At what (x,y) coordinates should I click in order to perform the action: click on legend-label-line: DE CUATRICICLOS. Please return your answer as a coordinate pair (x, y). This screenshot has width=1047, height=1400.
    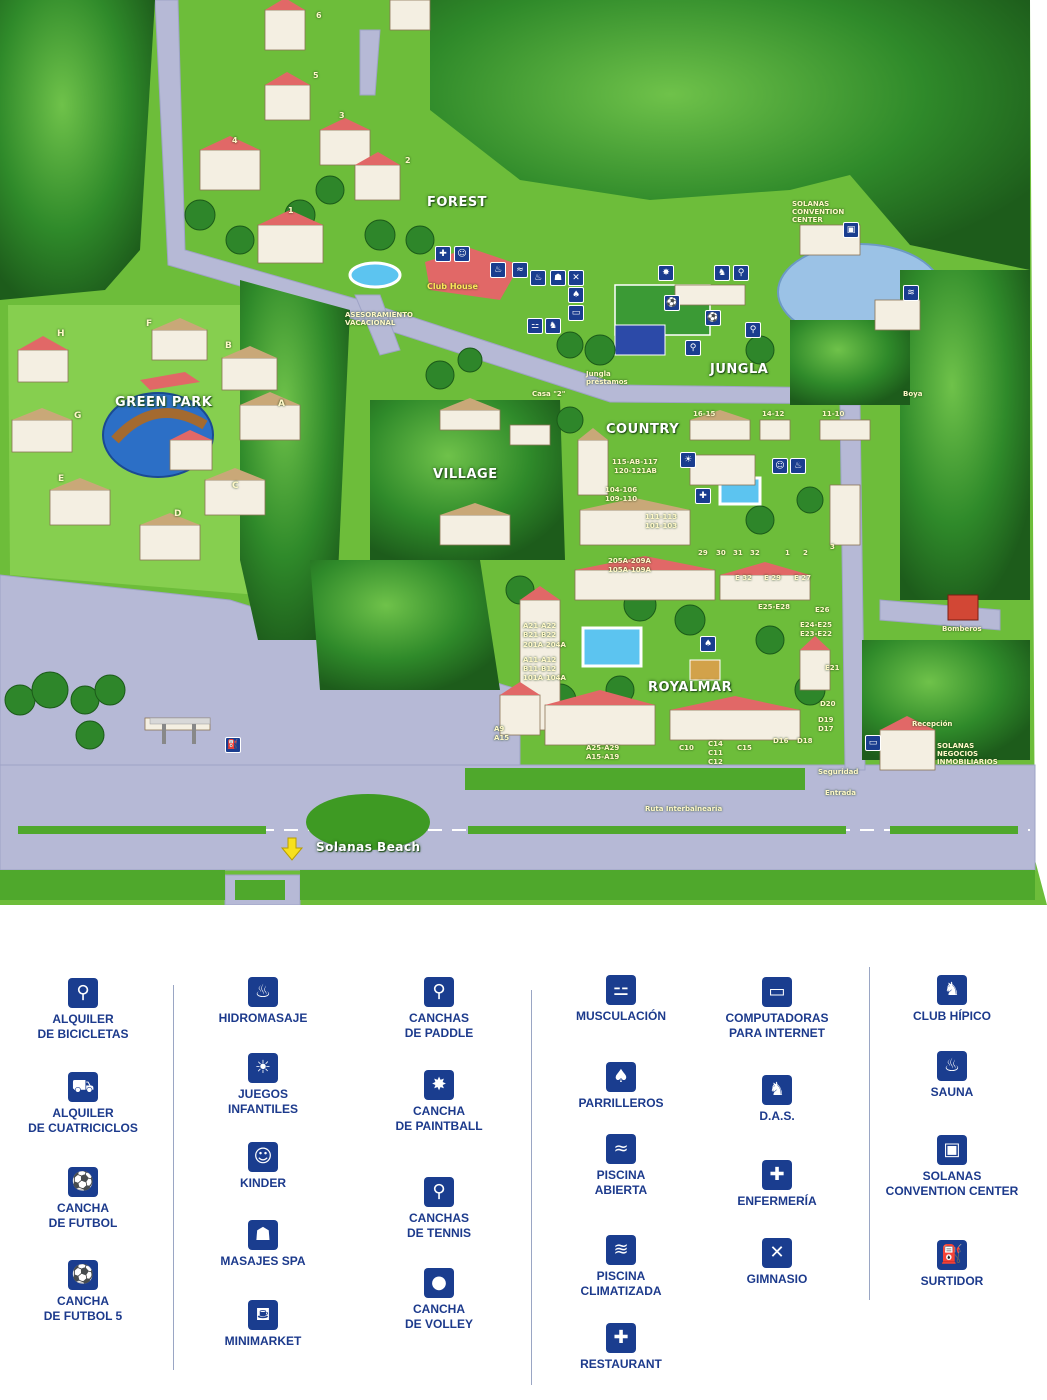
    Looking at the image, I should click on (83, 1128).